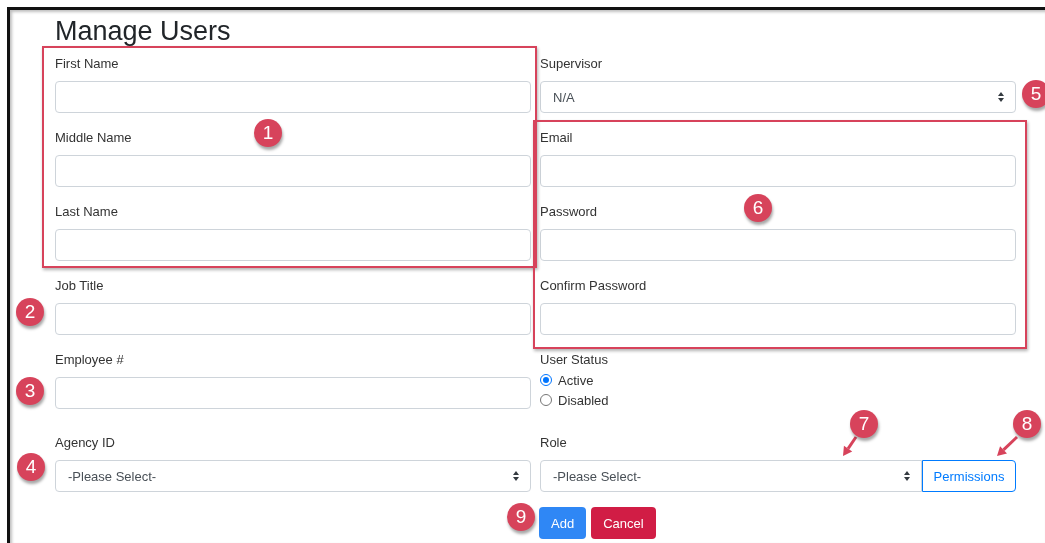  What do you see at coordinates (574, 360) in the screenshot?
I see `field-label: User Status` at bounding box center [574, 360].